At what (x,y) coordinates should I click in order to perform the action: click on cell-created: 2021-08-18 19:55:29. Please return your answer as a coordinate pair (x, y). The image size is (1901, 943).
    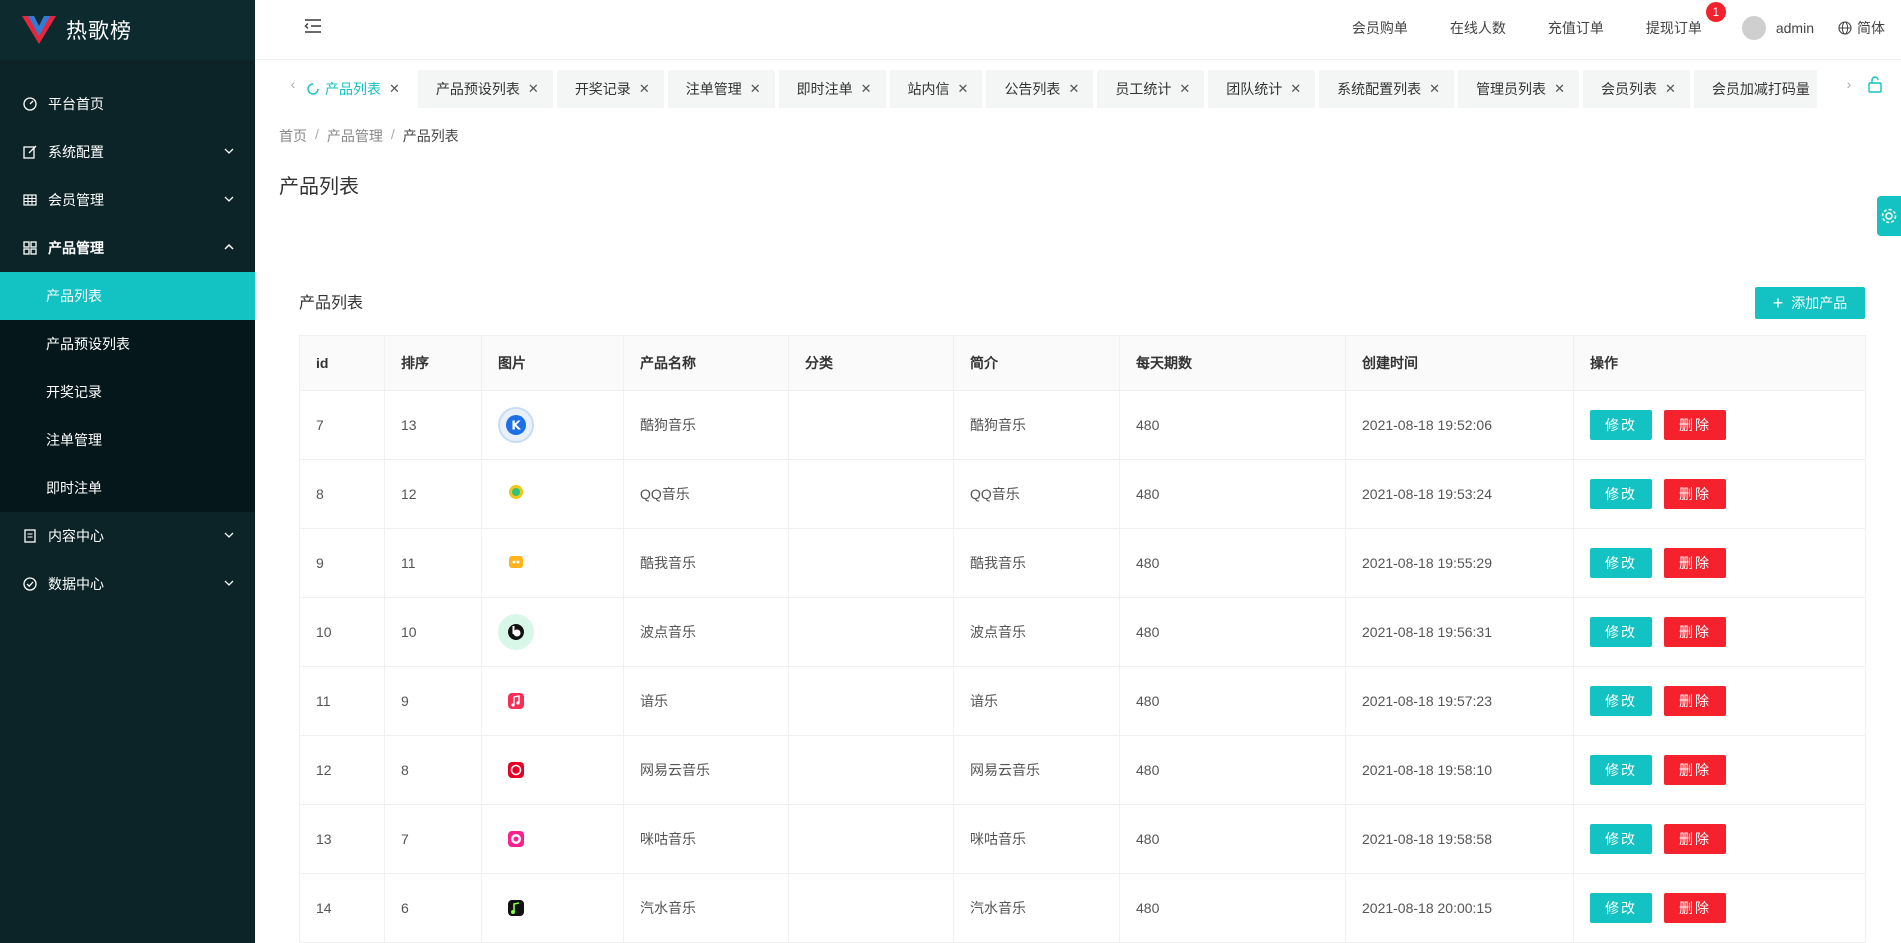
    Looking at the image, I should click on (1459, 563).